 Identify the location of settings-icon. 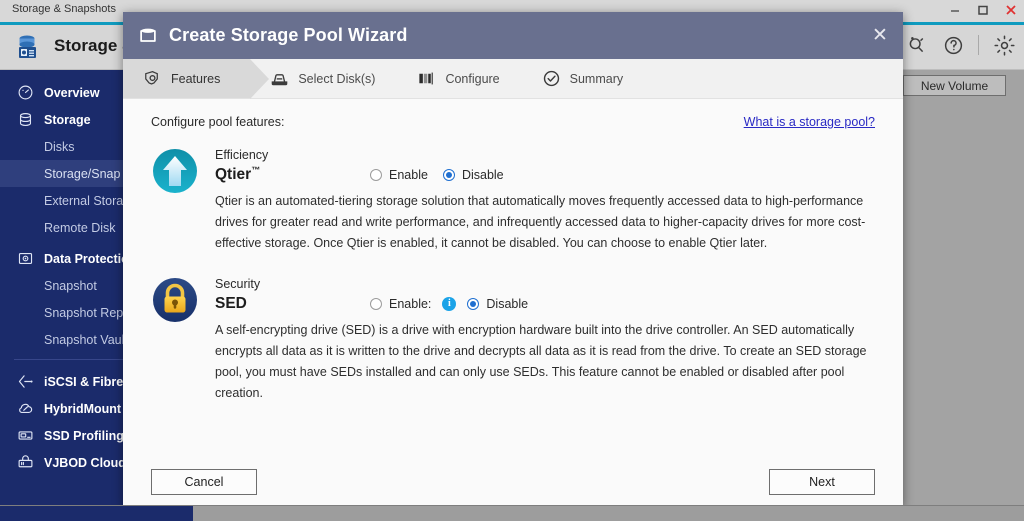
(1004, 45).